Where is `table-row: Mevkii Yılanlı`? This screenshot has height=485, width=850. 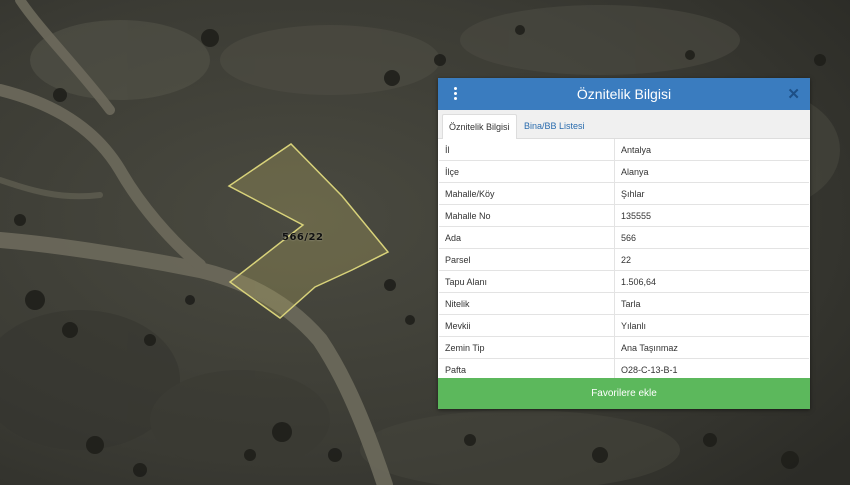
table-row: Mevkii Yılanlı is located at coordinates (624, 325).